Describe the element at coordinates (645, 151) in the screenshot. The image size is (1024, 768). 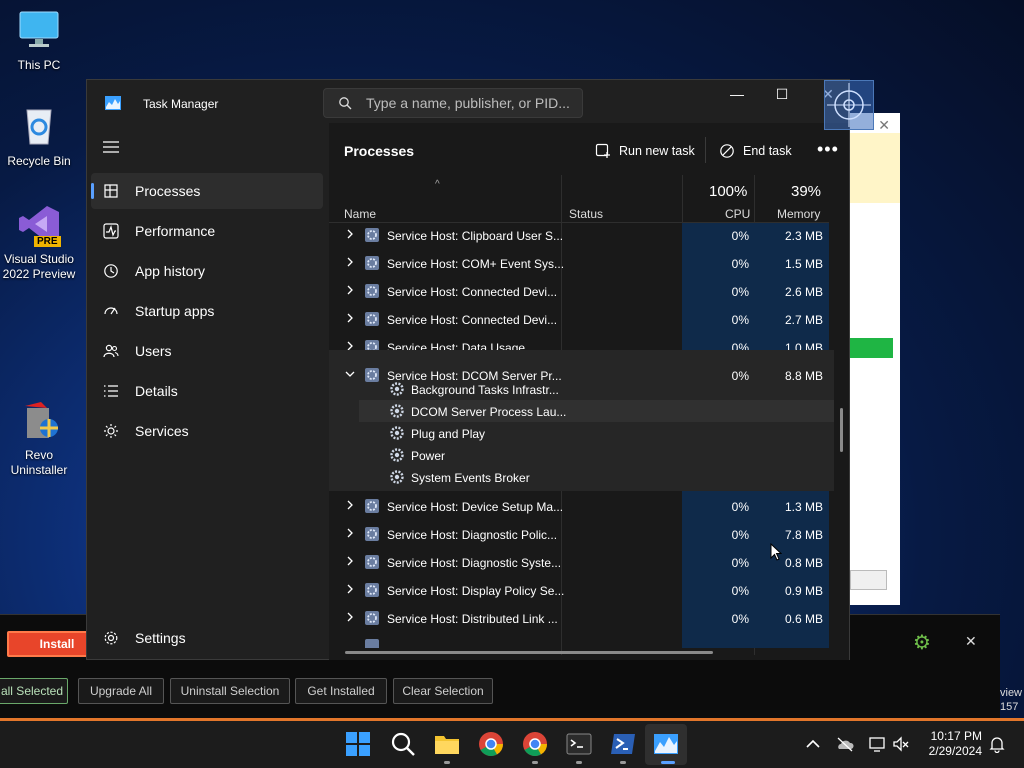
I see `run-new-task-button: Run new task` at that location.